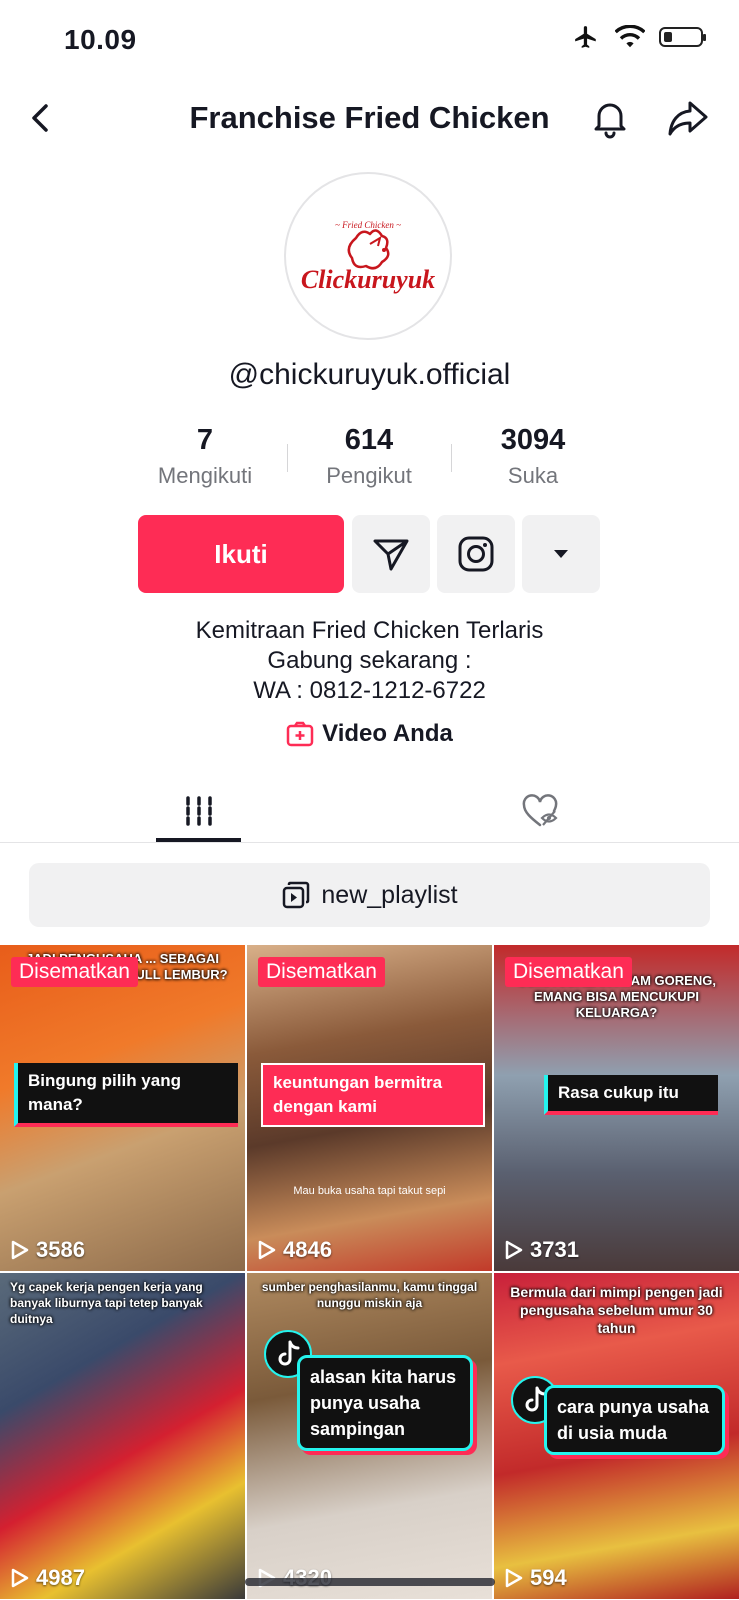 The width and height of the screenshot is (739, 1600). What do you see at coordinates (610, 118) in the screenshot?
I see `bell-icon` at bounding box center [610, 118].